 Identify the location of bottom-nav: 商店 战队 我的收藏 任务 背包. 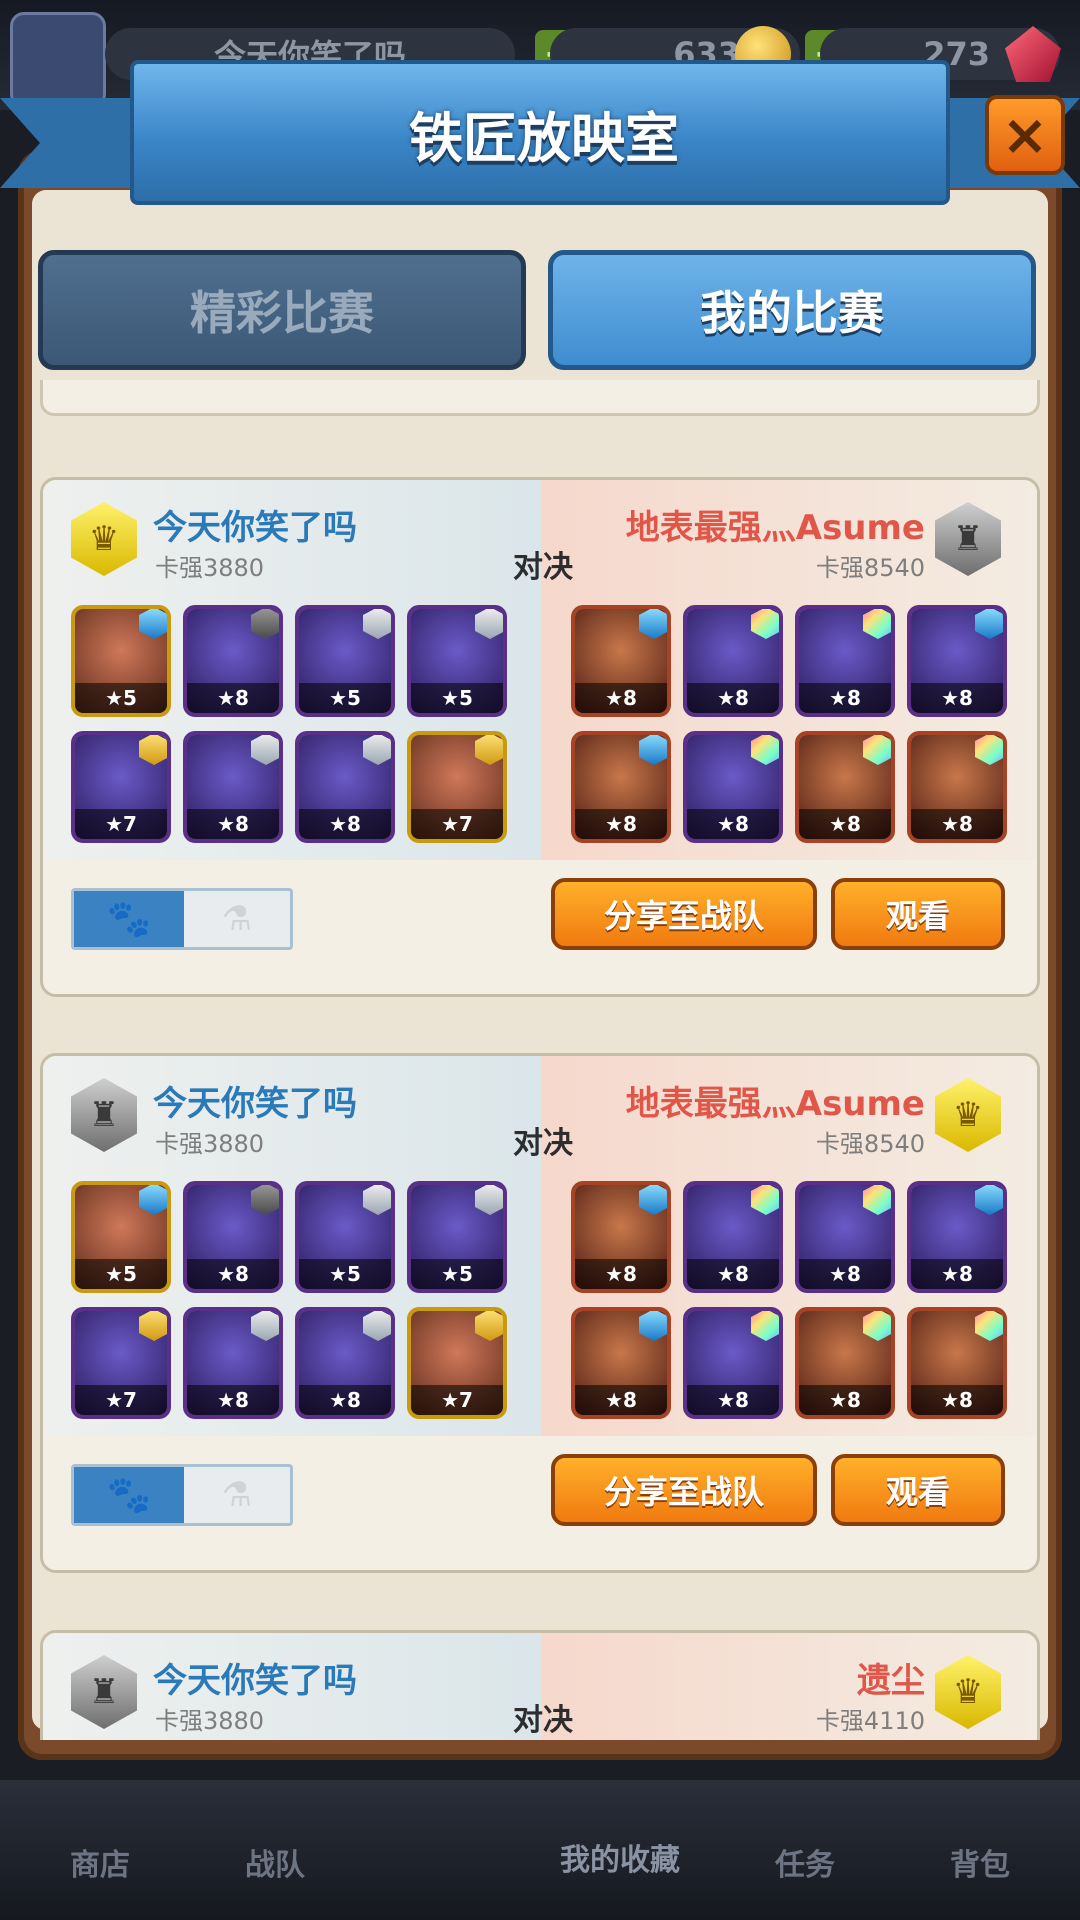
(540, 1850).